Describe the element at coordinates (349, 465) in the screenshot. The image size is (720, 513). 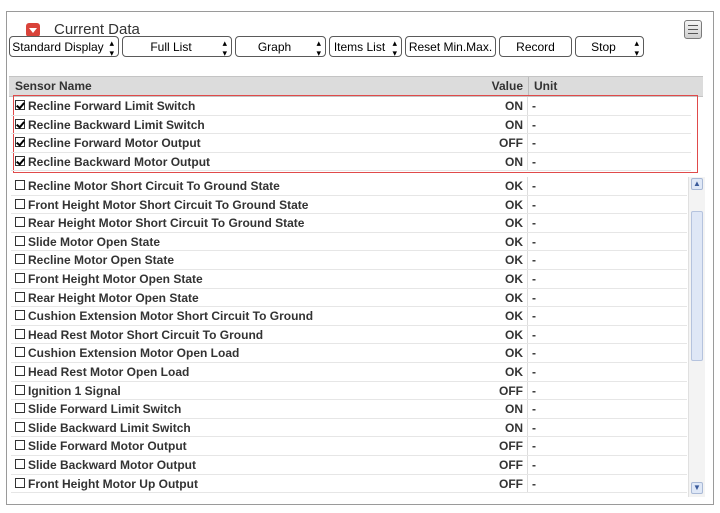
I see `table-row: Slide Backward Motor Output OFF -` at that location.